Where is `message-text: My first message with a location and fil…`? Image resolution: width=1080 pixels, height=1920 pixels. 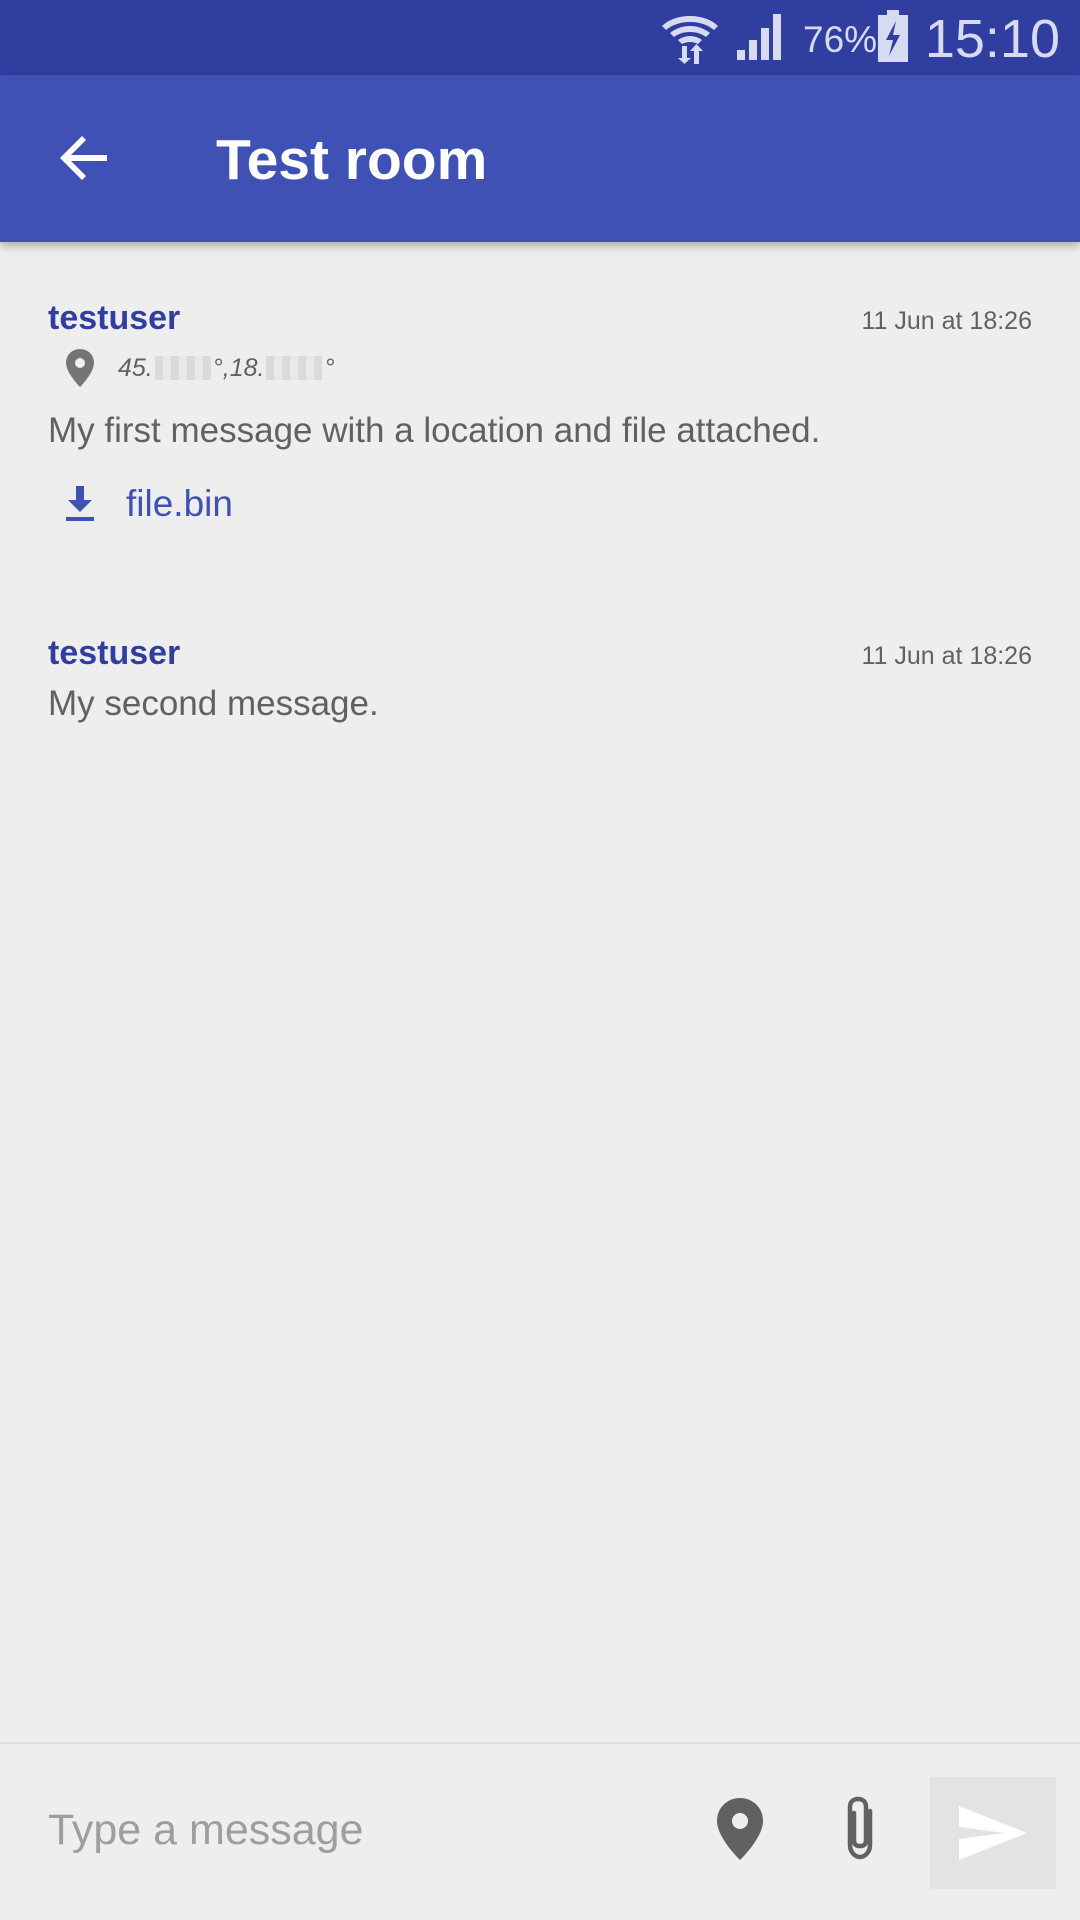
message-text: My first message with a location and fil… is located at coordinates (434, 430).